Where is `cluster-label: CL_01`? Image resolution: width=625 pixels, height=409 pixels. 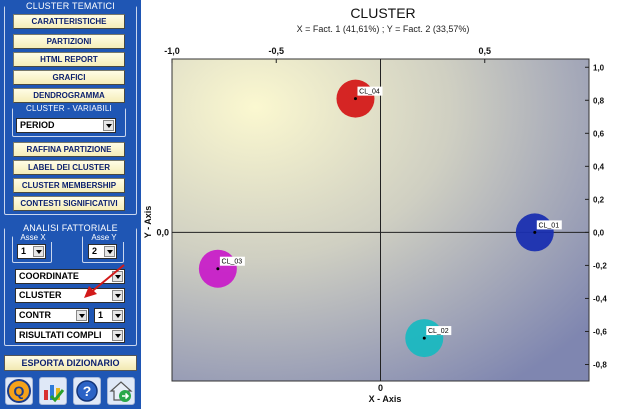
cluster-label: CL_01 is located at coordinates (548, 225).